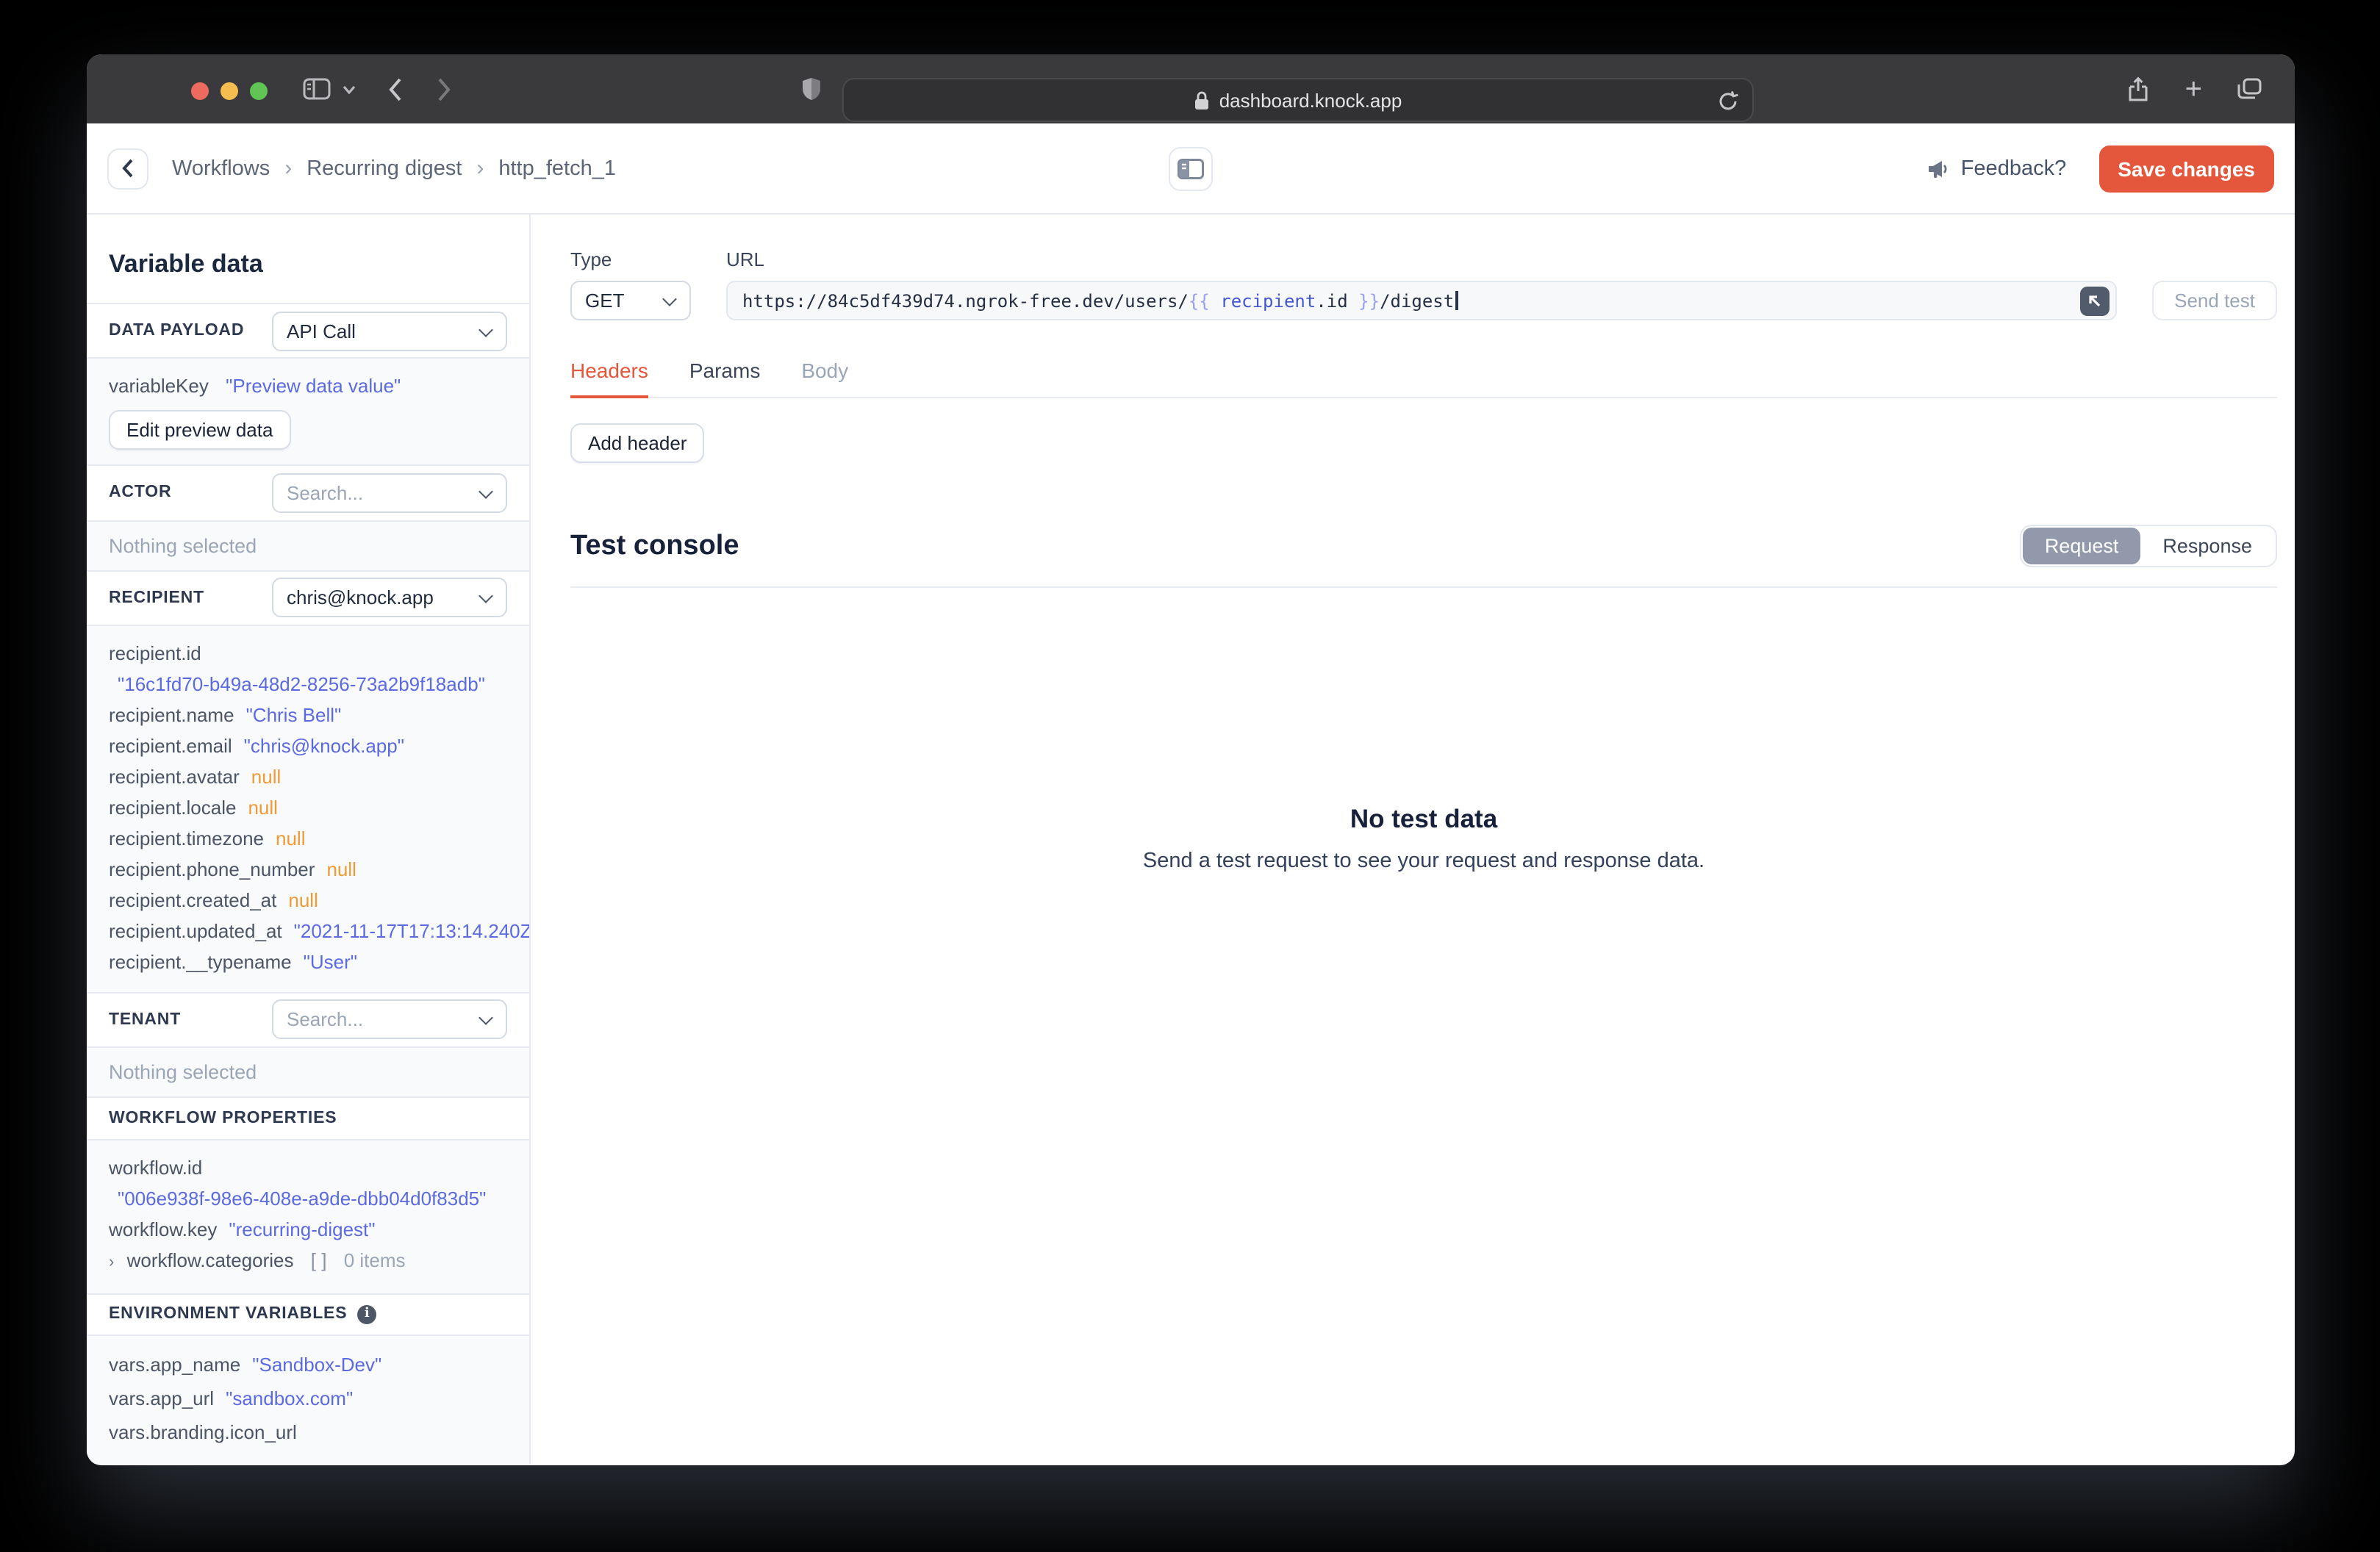 The height and width of the screenshot is (1552, 2380). What do you see at coordinates (745, 259) in the screenshot?
I see `url-label: URL` at bounding box center [745, 259].